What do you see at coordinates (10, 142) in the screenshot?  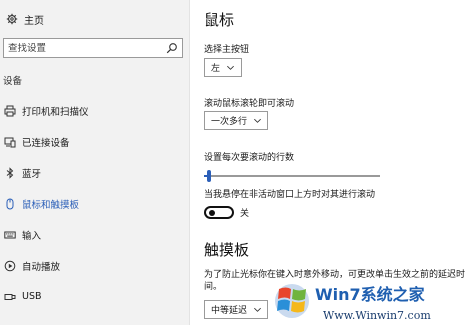 I see `connected-devices-icon` at bounding box center [10, 142].